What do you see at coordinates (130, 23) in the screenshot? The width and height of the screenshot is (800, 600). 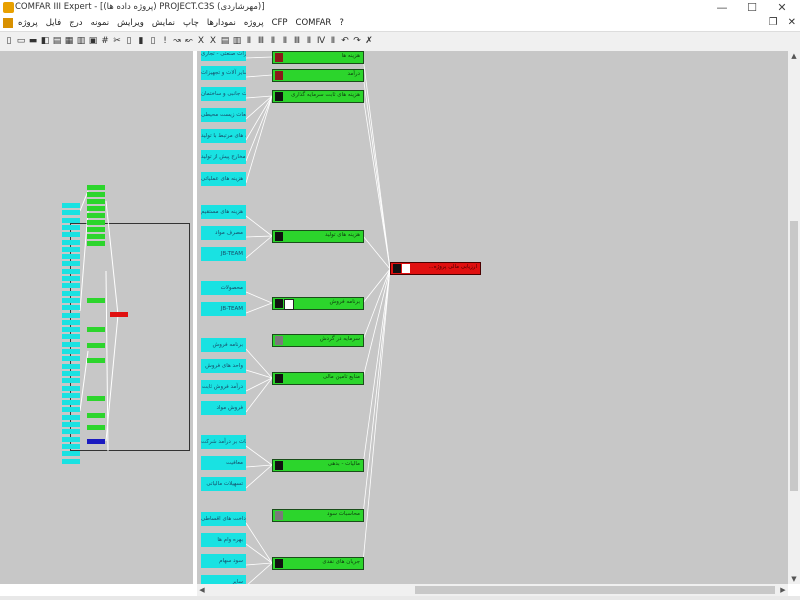 I see `menu-item: ویرایش` at bounding box center [130, 23].